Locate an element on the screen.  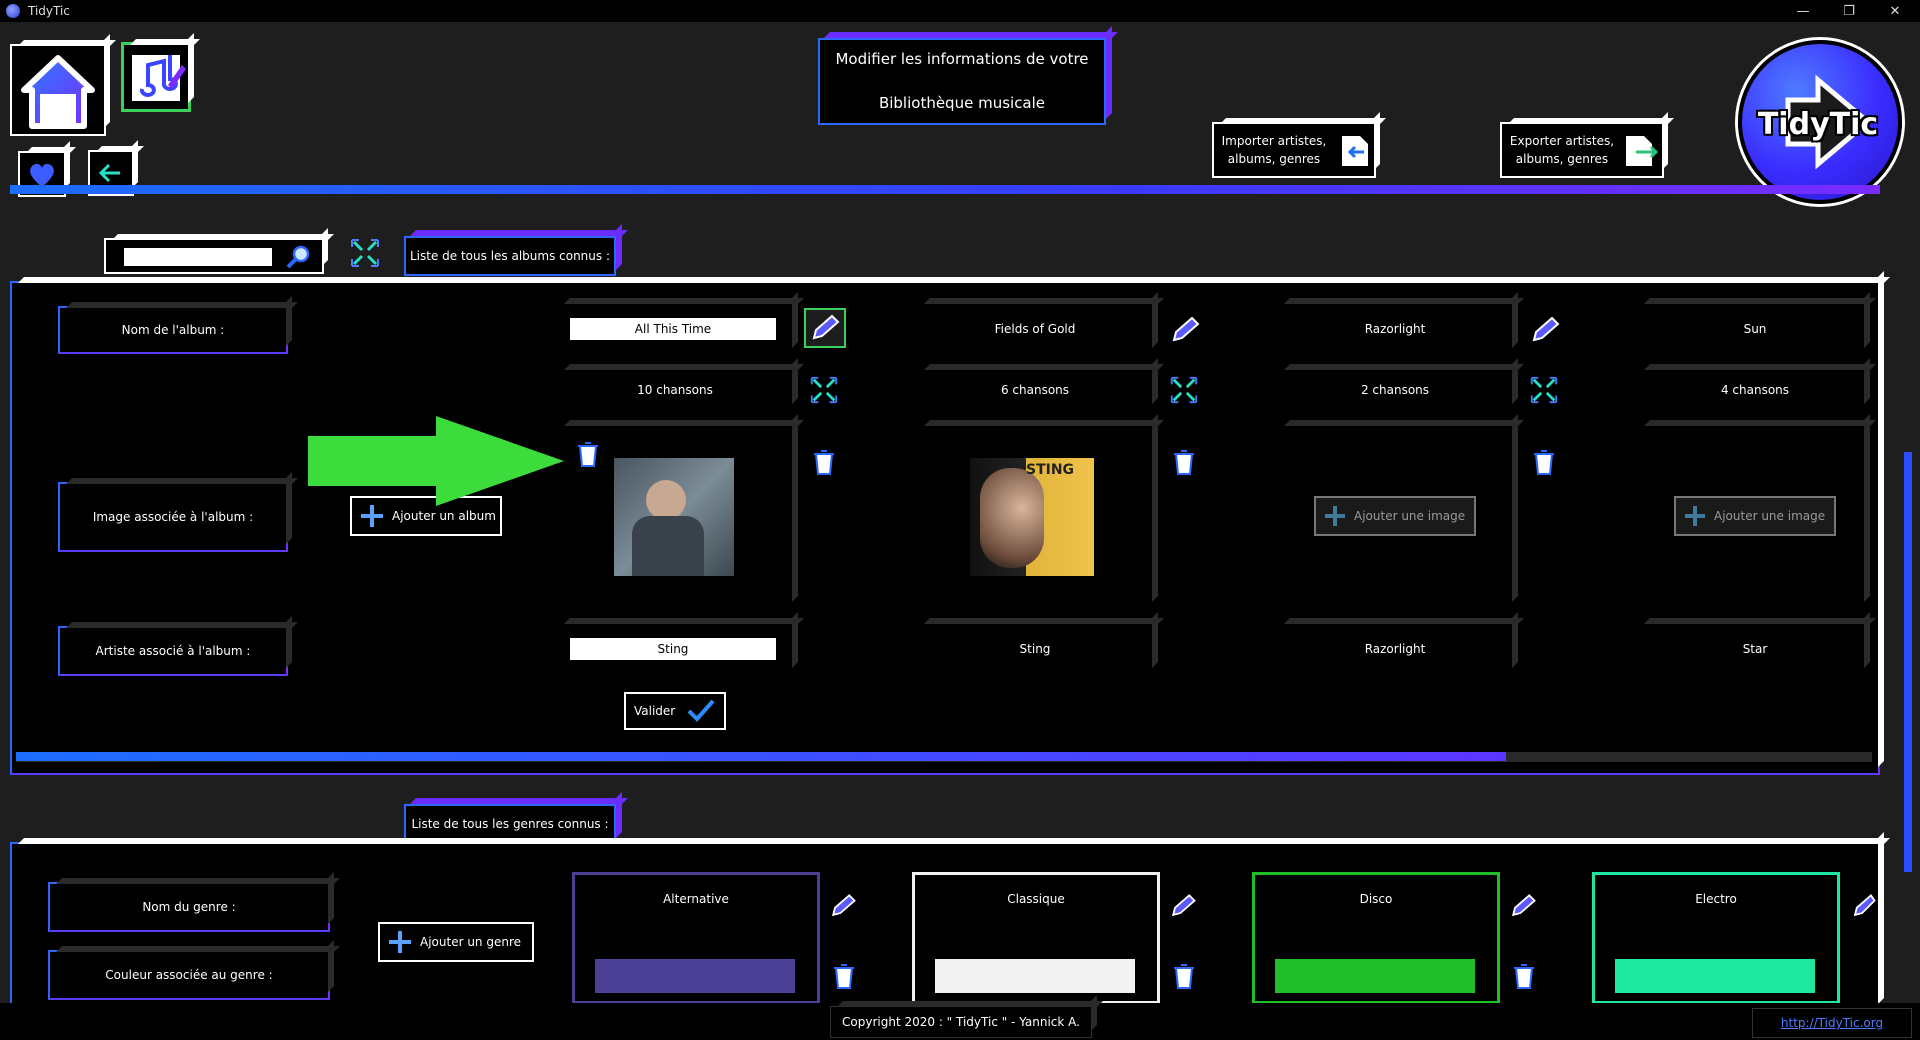
album-2-artist: Sting is located at coordinates (1035, 649).